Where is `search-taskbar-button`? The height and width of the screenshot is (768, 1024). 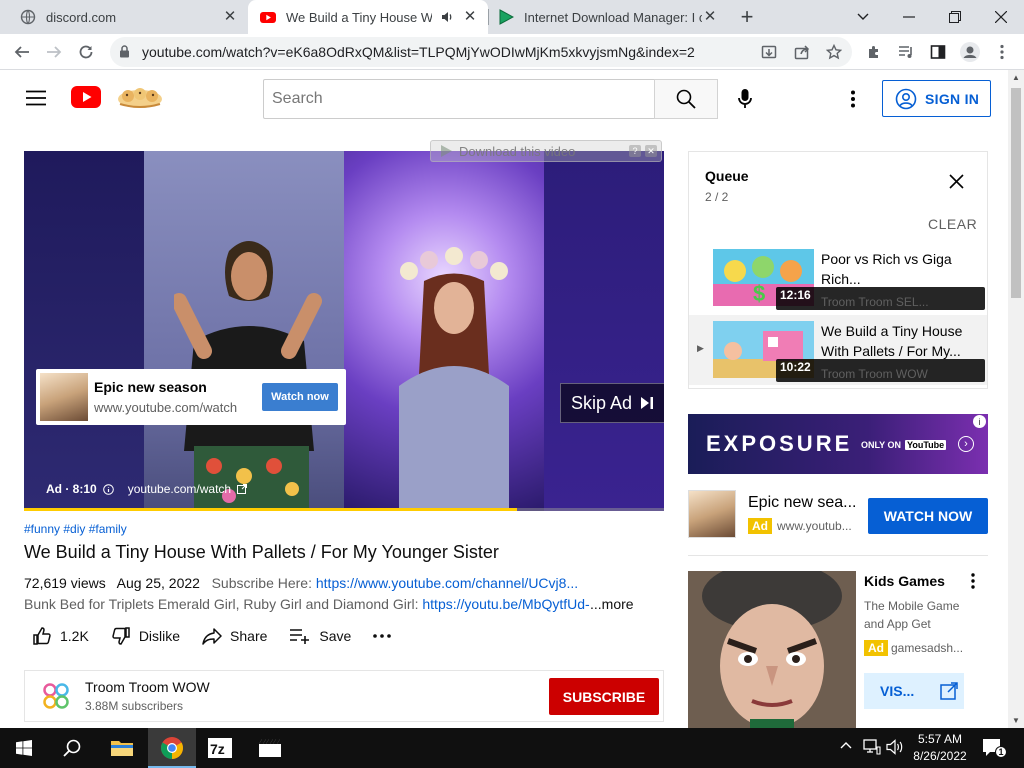 search-taskbar-button is located at coordinates (72, 748).